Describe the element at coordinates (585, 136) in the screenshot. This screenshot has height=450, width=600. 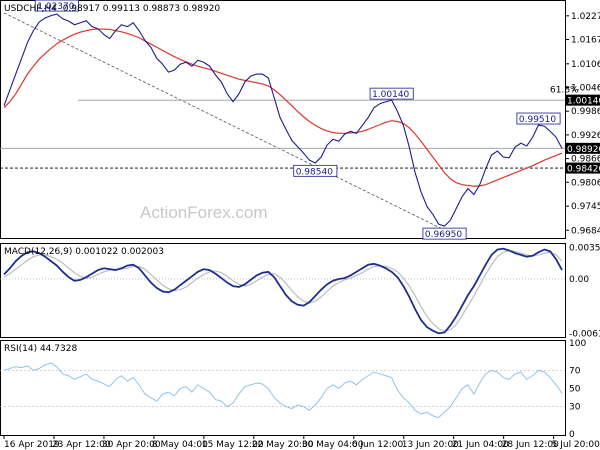
I see `price-tick-label: 0.99260` at that location.